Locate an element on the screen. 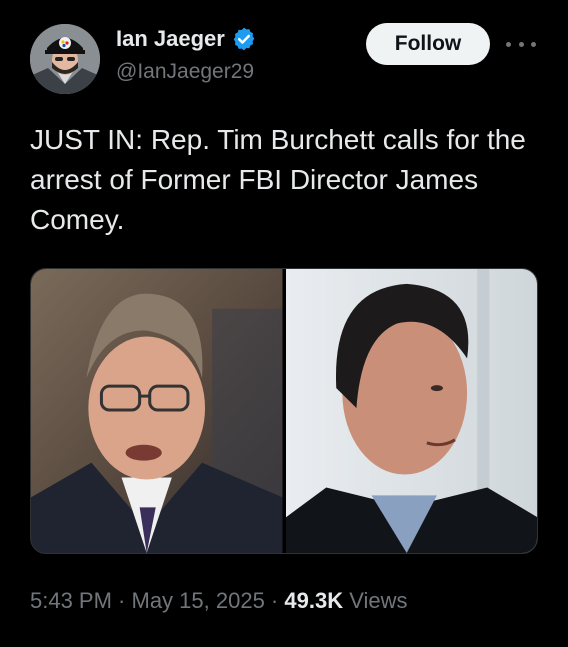  views-count: 49.3K is located at coordinates (313, 600).